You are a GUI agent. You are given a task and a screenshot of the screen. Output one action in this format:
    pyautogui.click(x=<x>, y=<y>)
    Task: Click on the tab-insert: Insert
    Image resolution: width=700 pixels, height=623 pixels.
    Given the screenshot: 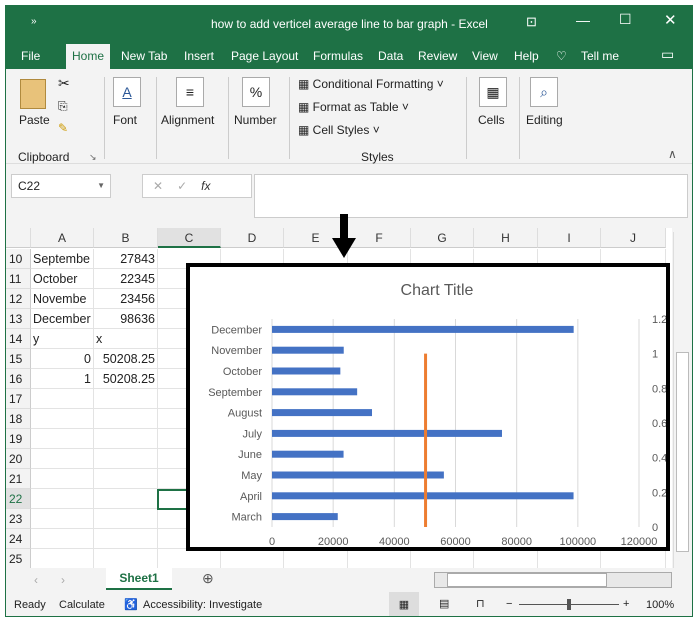 What is the action you would take?
    pyautogui.click(x=199, y=56)
    